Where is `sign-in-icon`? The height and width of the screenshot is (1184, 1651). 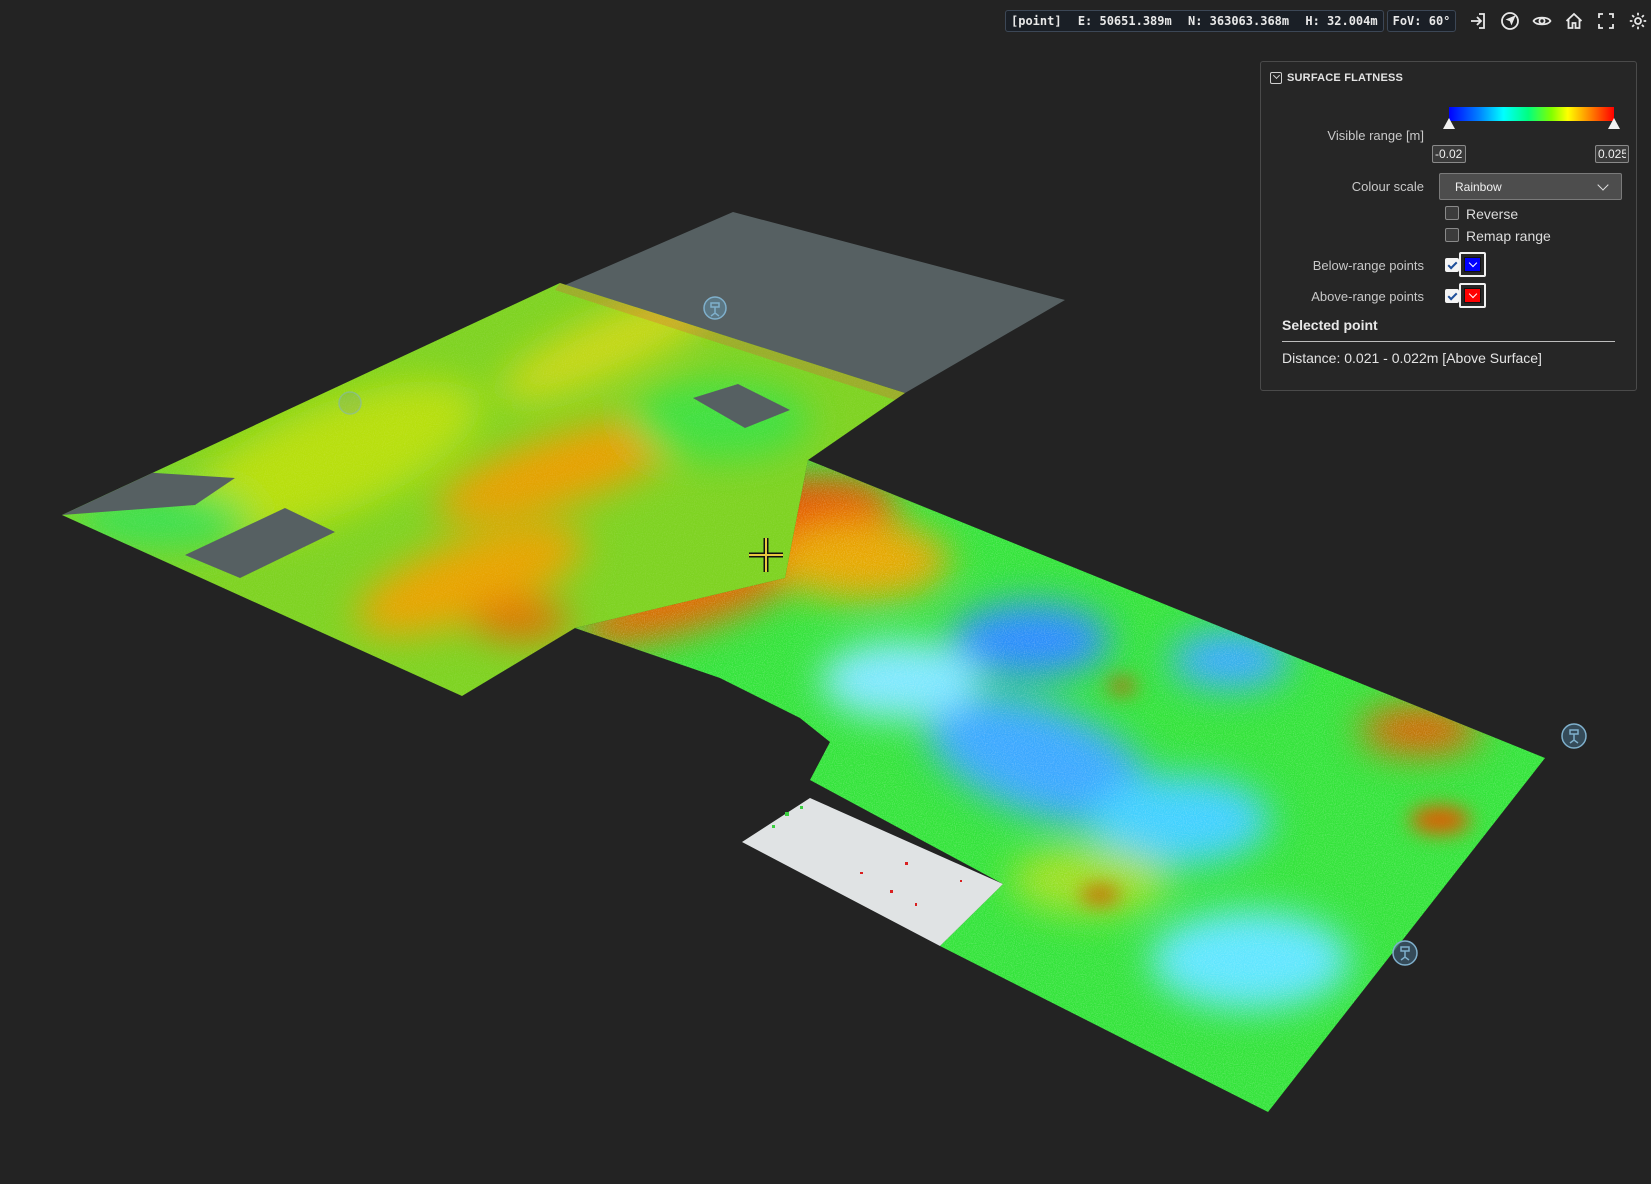
sign-in-icon is located at coordinates (1478, 21).